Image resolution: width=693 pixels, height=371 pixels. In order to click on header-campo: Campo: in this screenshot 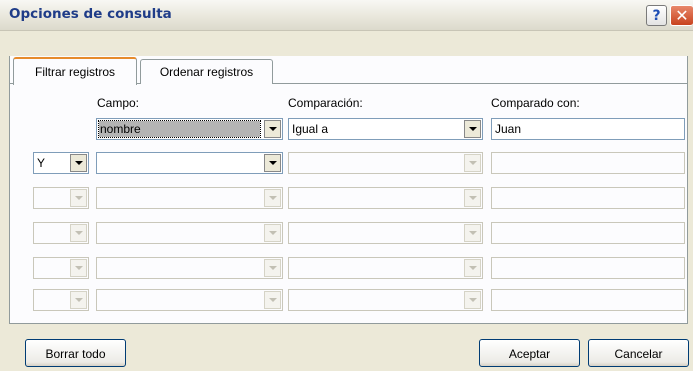, I will do `click(118, 103)`.